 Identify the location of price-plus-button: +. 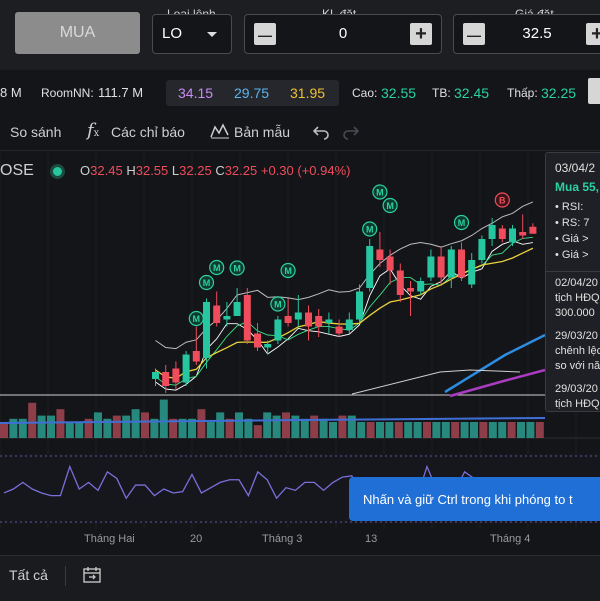
(593, 34).